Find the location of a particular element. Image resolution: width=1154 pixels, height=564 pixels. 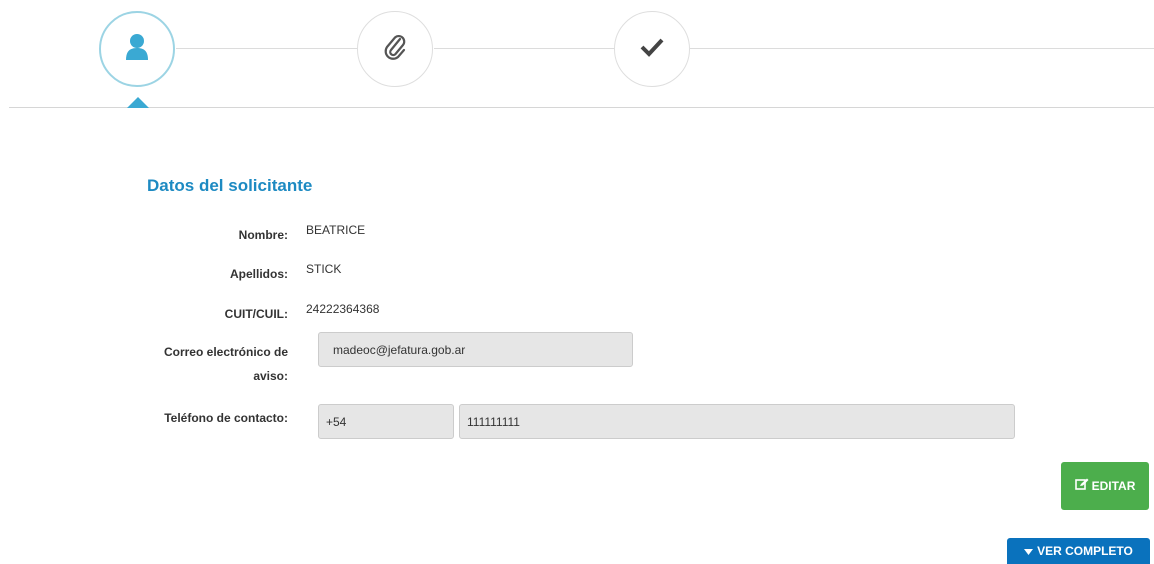

phone-number-field: 111111111 is located at coordinates (737, 421).